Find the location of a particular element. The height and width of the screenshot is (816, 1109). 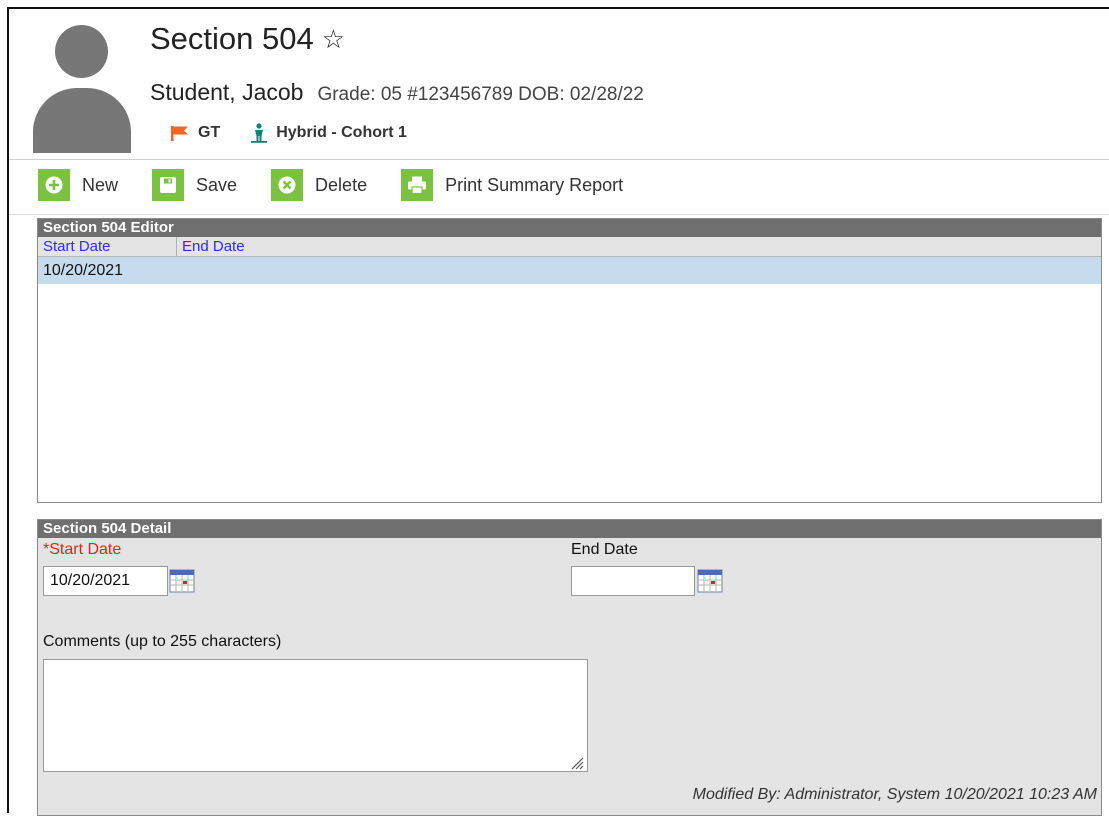

page-title: Section 504 ☆ is located at coordinates (247, 39).